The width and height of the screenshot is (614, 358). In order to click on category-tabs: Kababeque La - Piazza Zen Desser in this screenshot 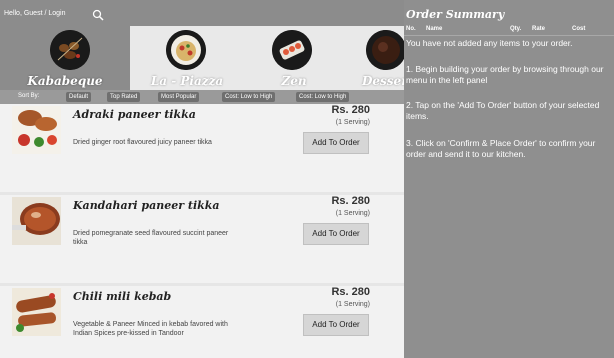, I will do `click(202, 58)`.